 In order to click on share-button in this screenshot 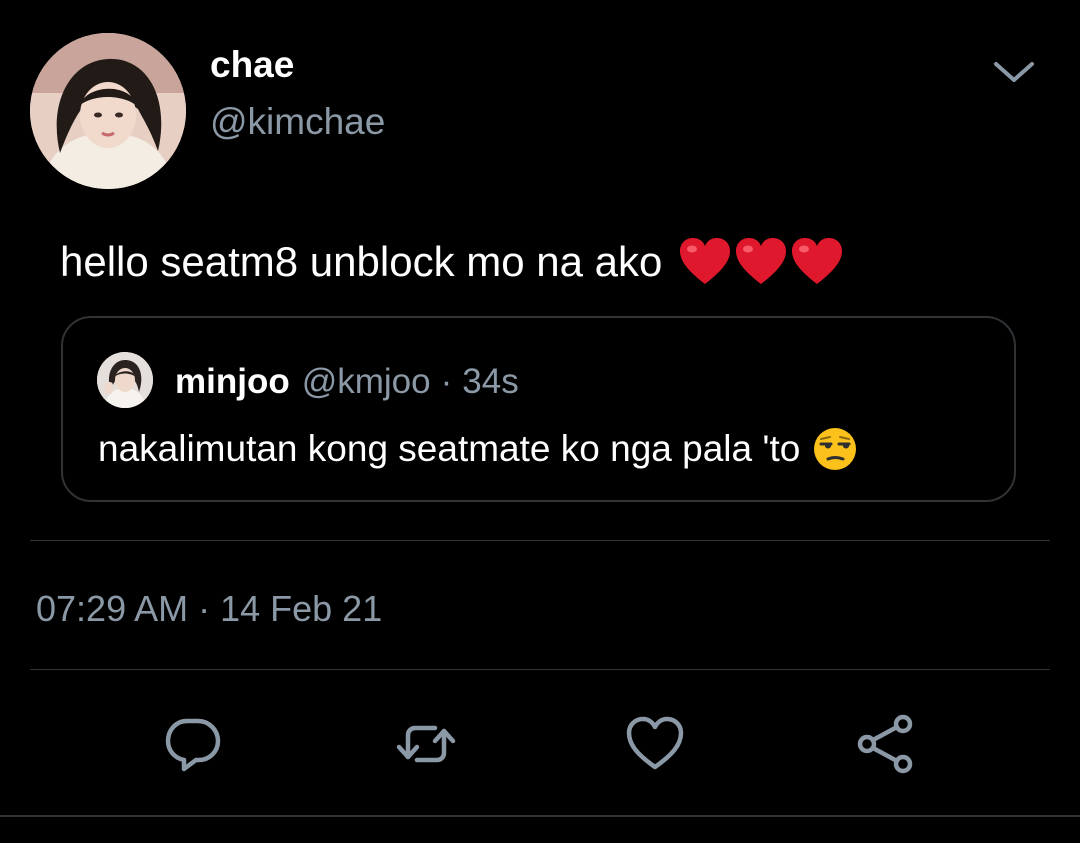, I will do `click(885, 744)`.